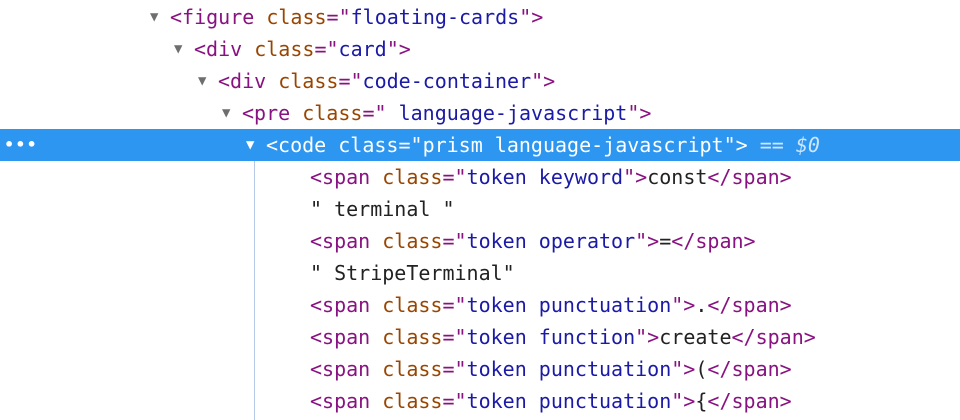  What do you see at coordinates (783, 145) in the screenshot?
I see `token-ref: == $0` at bounding box center [783, 145].